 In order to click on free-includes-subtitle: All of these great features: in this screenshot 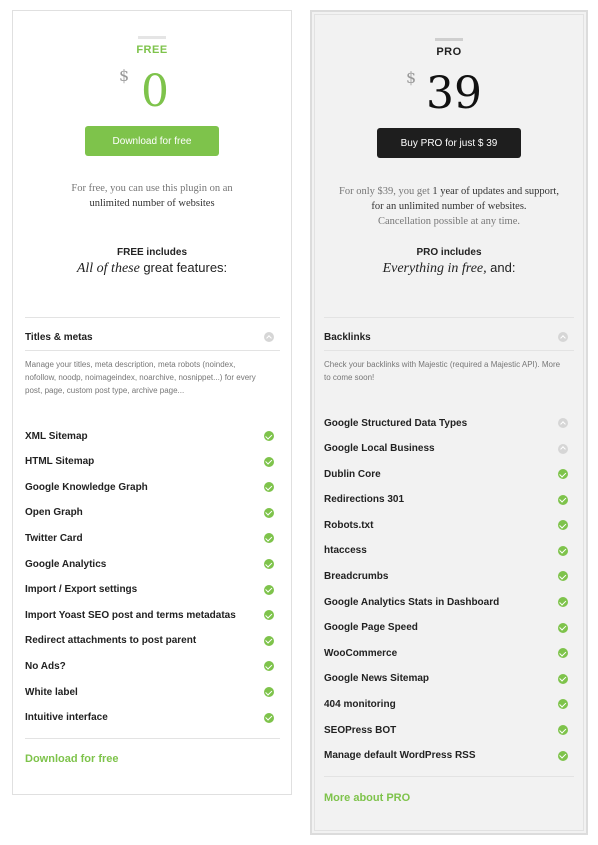, I will do `click(152, 268)`.